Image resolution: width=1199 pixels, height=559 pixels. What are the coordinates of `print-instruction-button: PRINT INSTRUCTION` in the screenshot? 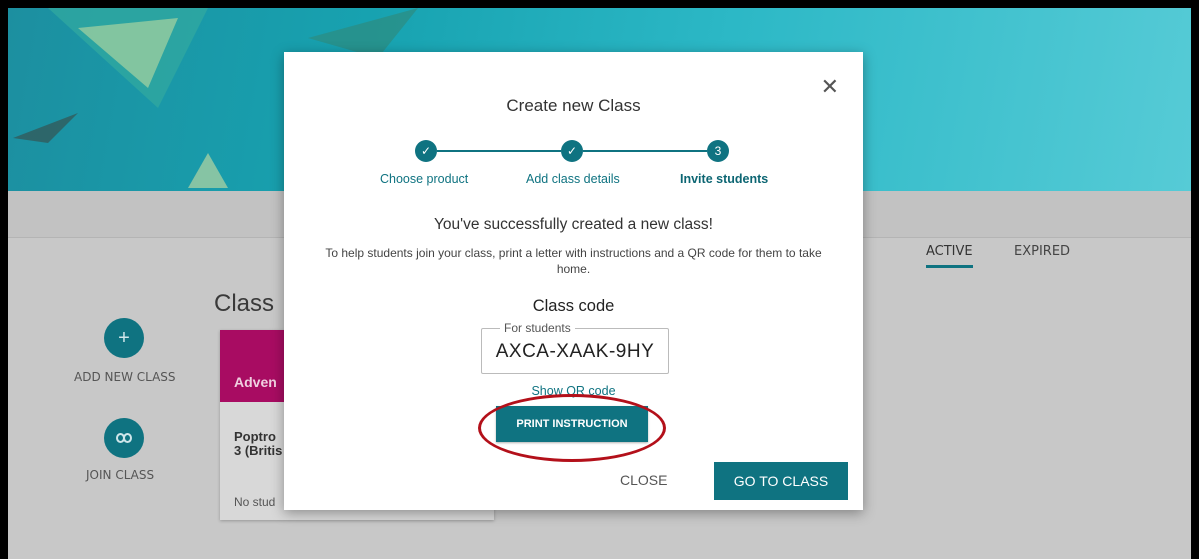 It's located at (572, 424).